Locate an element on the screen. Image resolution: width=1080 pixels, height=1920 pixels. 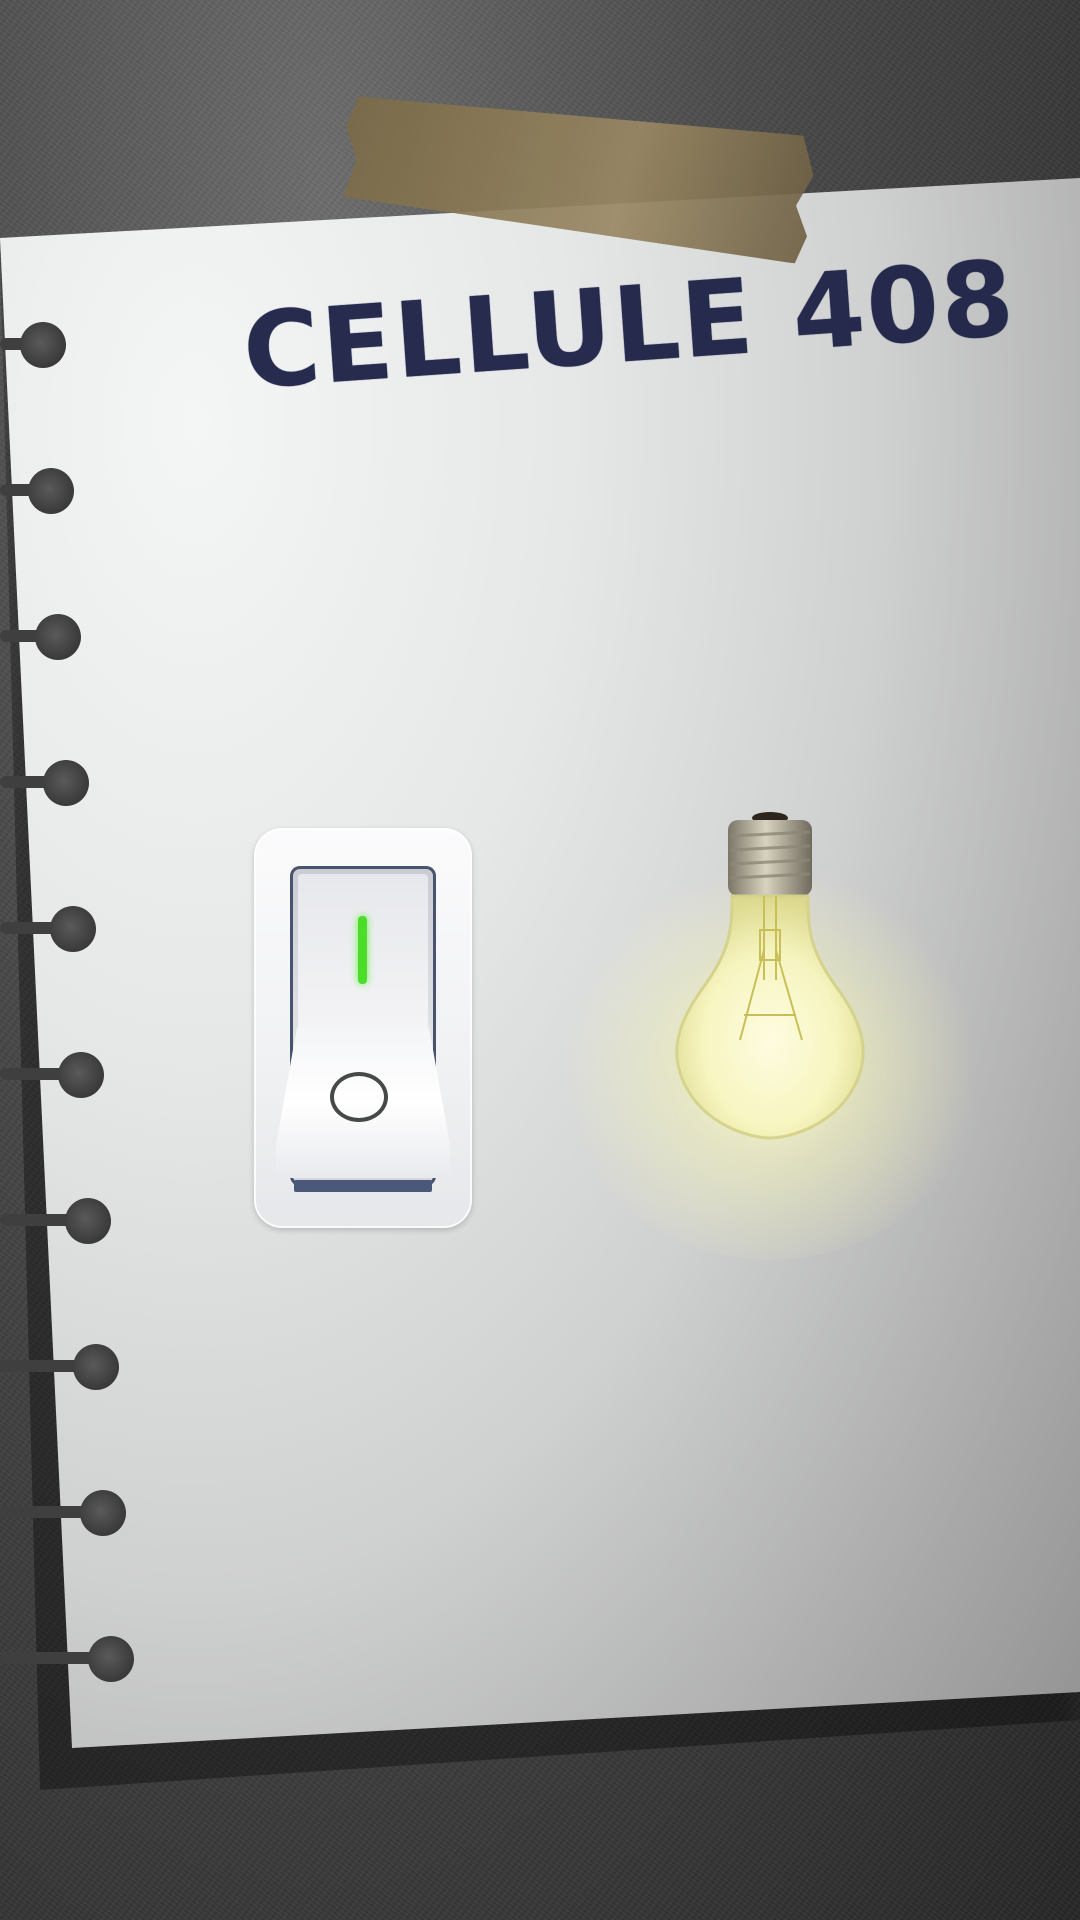
light-bulb is located at coordinates (770, 1030).